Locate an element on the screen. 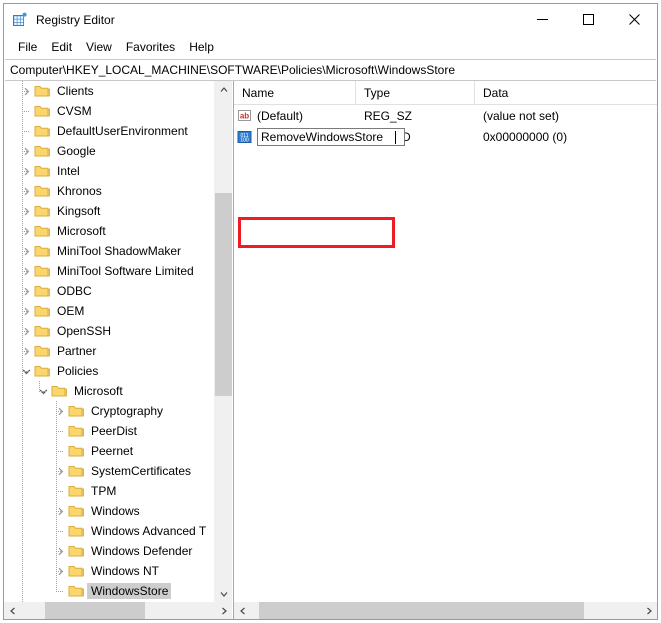 The image size is (661, 623). tree-item-windows-nt: Windows NT is located at coordinates (109, 571).